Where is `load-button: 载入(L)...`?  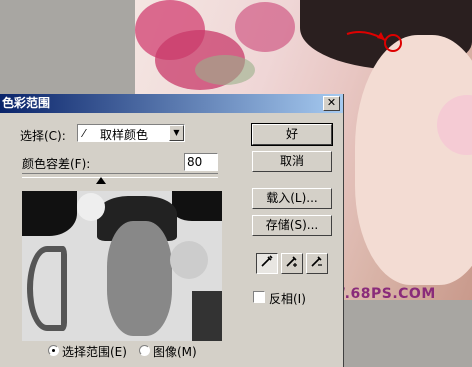
load-button: 载入(L)... is located at coordinates (292, 198).